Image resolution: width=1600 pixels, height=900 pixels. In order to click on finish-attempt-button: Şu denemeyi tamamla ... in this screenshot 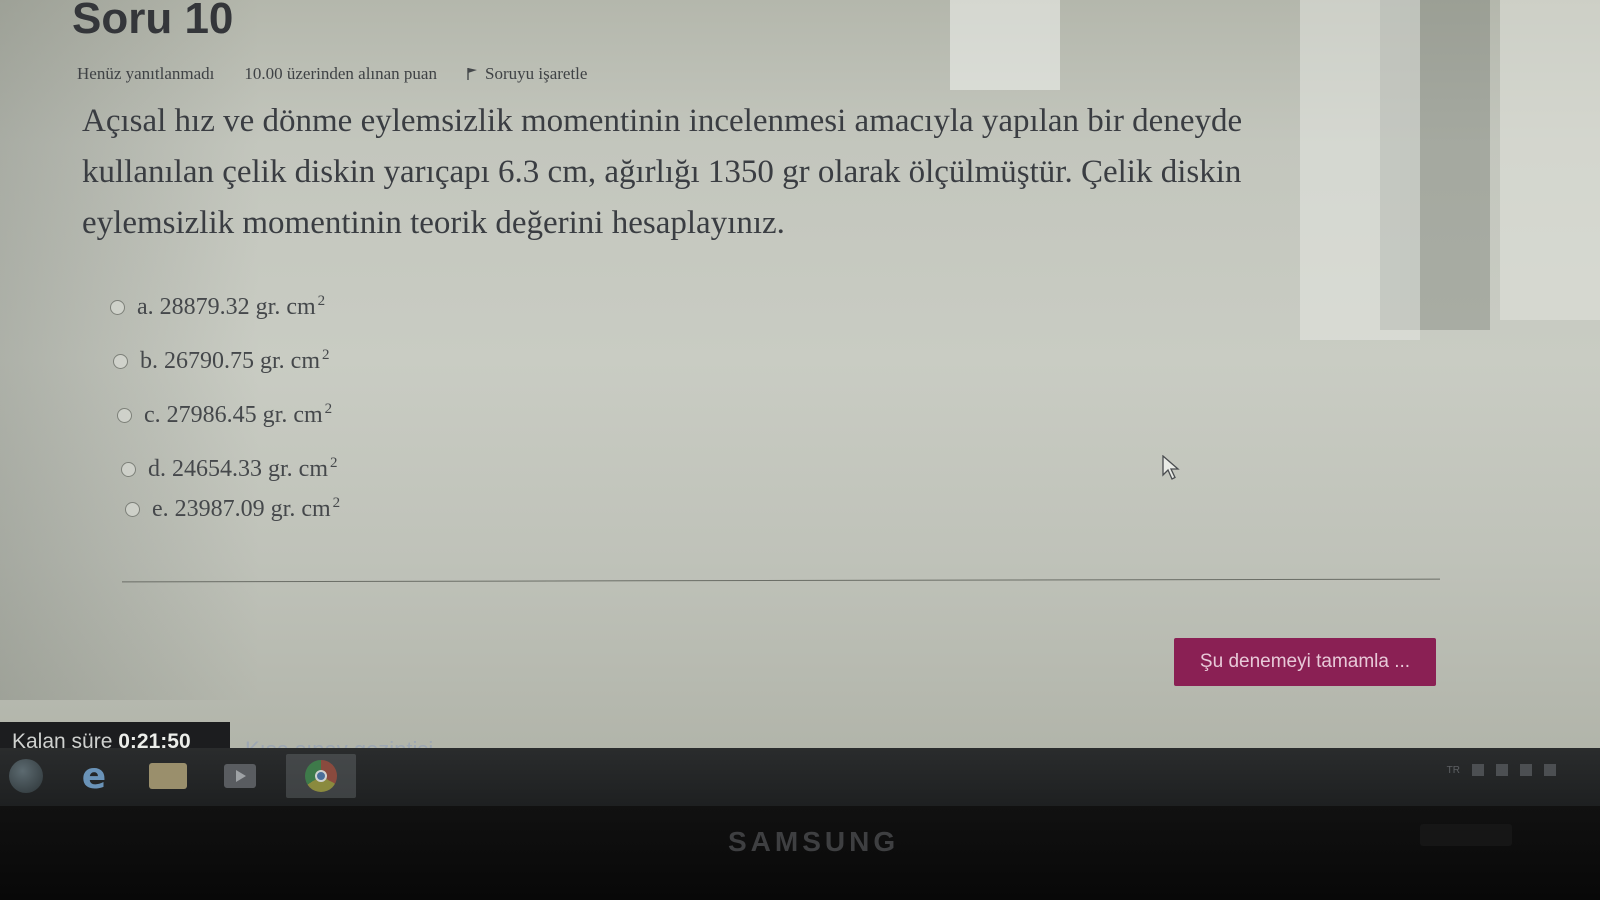, I will do `click(1305, 662)`.